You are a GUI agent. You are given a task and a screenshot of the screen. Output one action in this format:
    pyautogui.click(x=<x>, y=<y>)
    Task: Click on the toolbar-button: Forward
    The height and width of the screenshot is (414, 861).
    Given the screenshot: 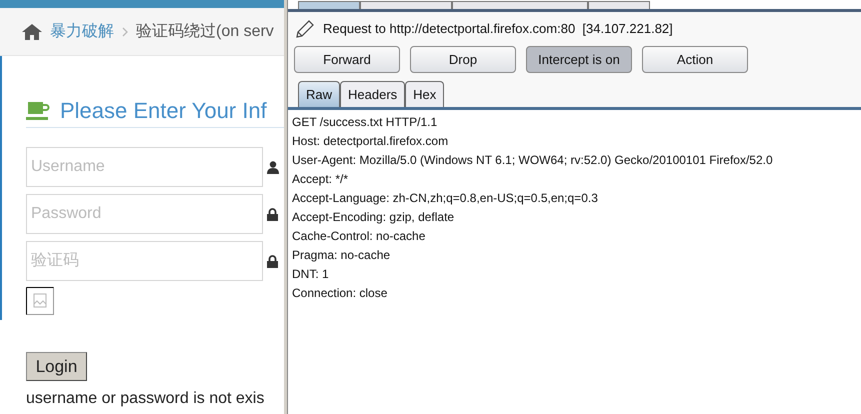 What is the action you would take?
    pyautogui.click(x=347, y=59)
    